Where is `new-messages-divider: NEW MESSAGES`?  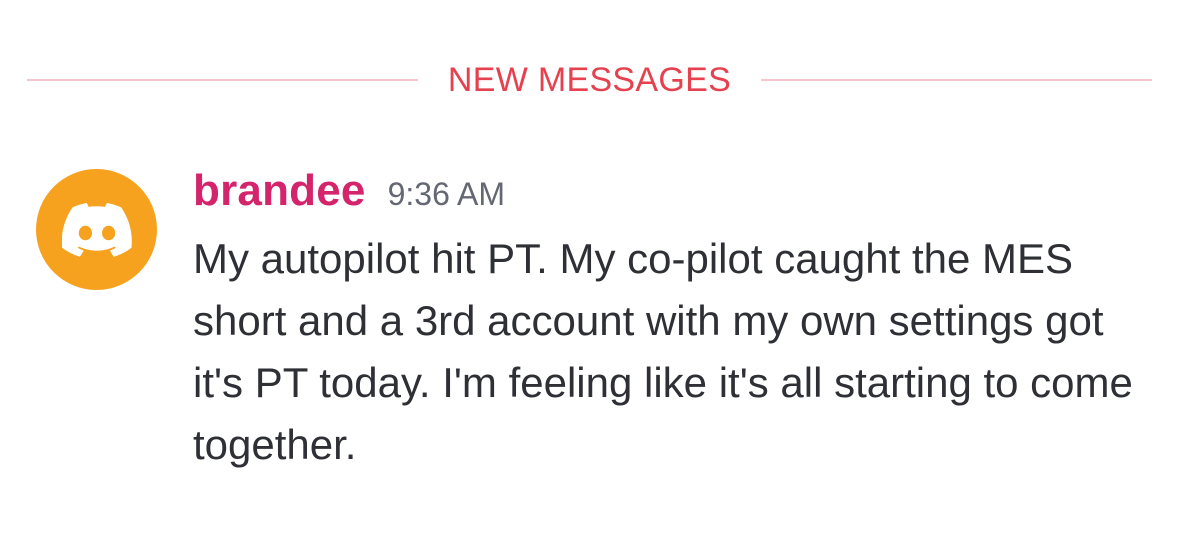
new-messages-divider: NEW MESSAGES is located at coordinates (589, 80).